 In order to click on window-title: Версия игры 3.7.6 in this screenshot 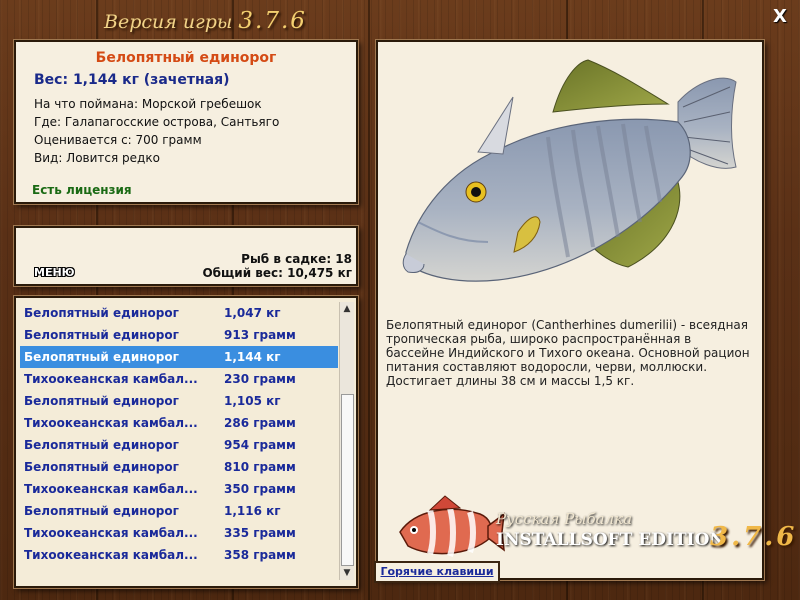, I will do `click(205, 21)`.